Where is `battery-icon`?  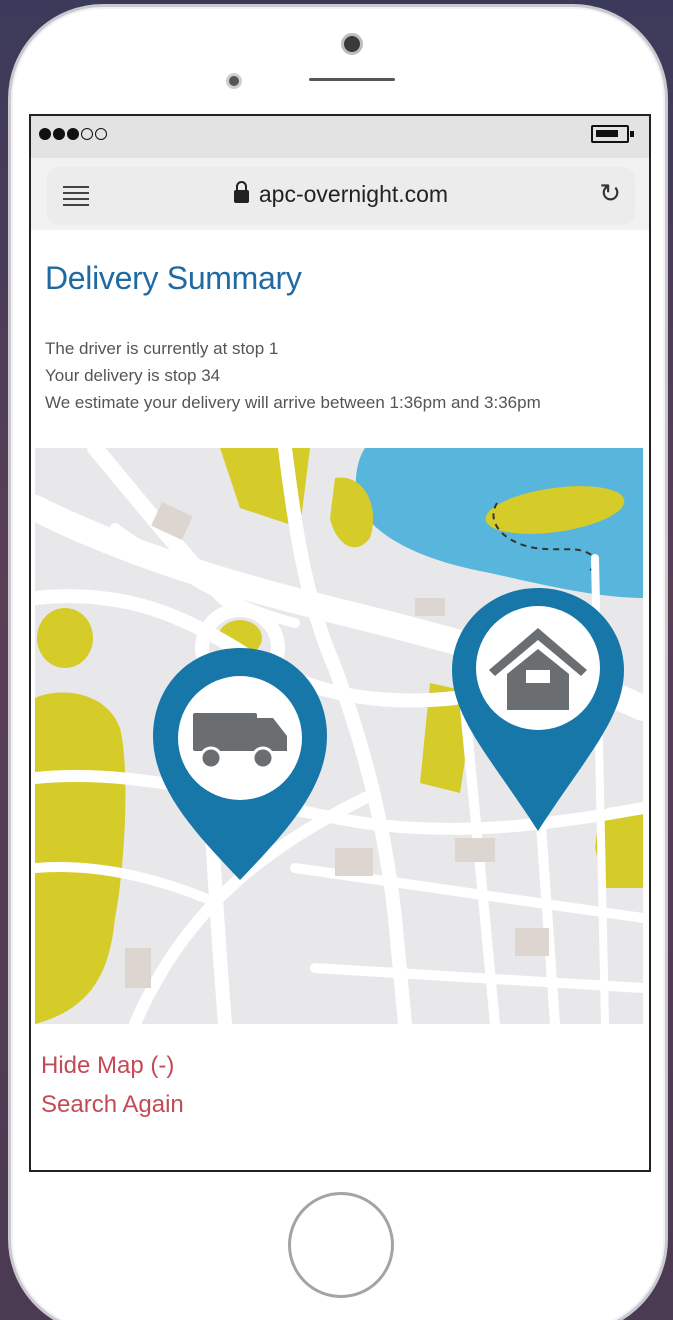 battery-icon is located at coordinates (612, 134).